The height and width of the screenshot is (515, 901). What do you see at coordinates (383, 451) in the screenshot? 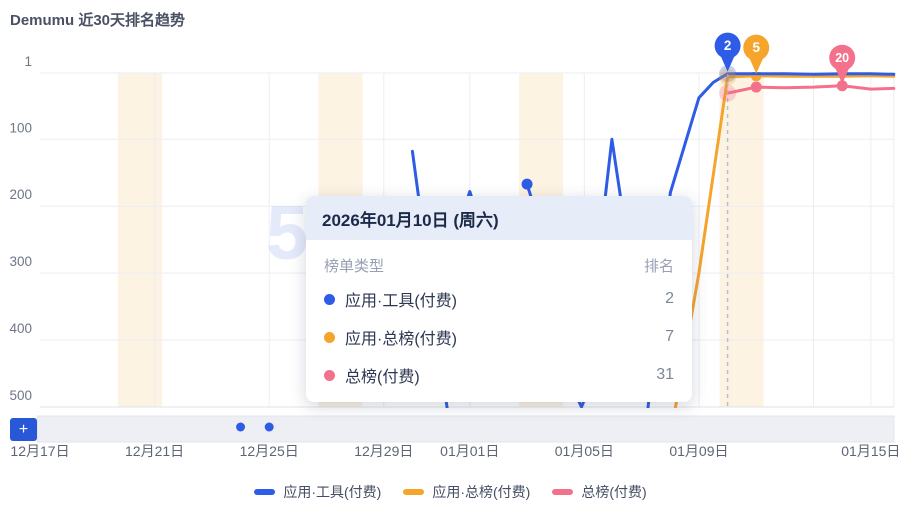
I see `x-axis-label: 12月29日` at bounding box center [383, 451].